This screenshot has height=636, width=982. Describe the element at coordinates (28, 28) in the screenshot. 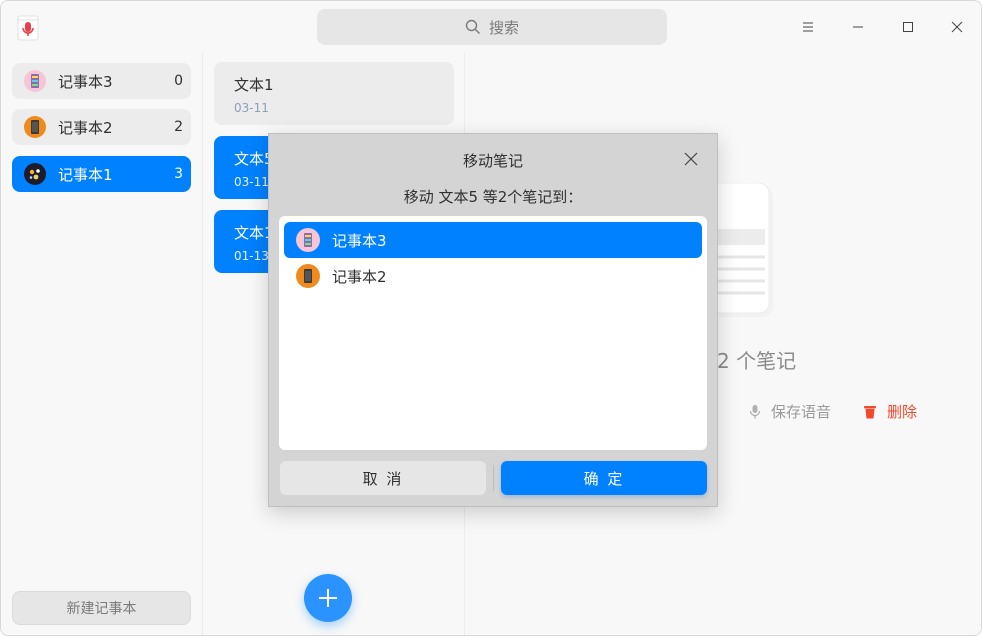

I see `voice-notes-app-icon` at that location.